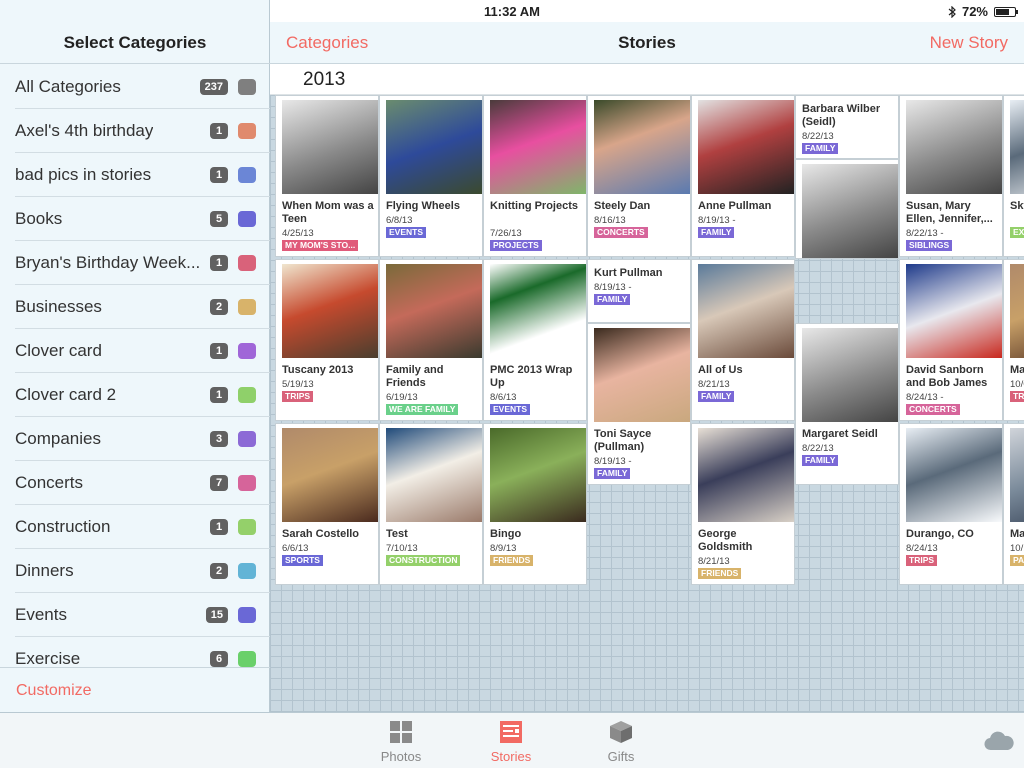 This screenshot has width=1024, height=768. What do you see at coordinates (847, 127) in the screenshot?
I see `story-card: Barbara Wilber (Seidl) 8/22/13 FAMILY` at bounding box center [847, 127].